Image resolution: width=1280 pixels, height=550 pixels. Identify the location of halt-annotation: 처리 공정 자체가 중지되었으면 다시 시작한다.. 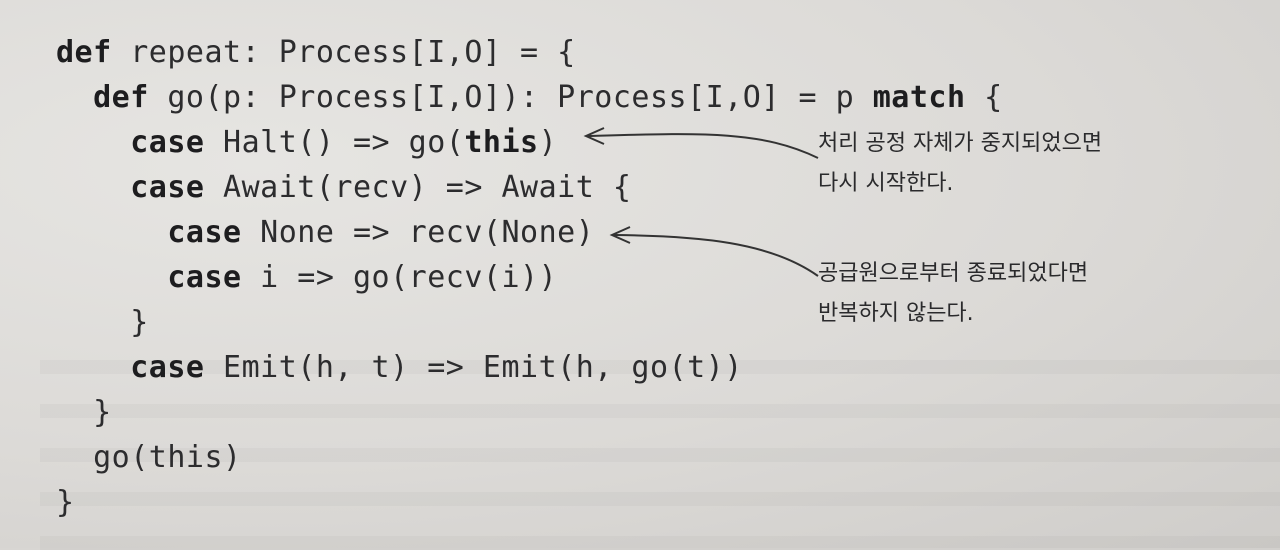
(960, 164).